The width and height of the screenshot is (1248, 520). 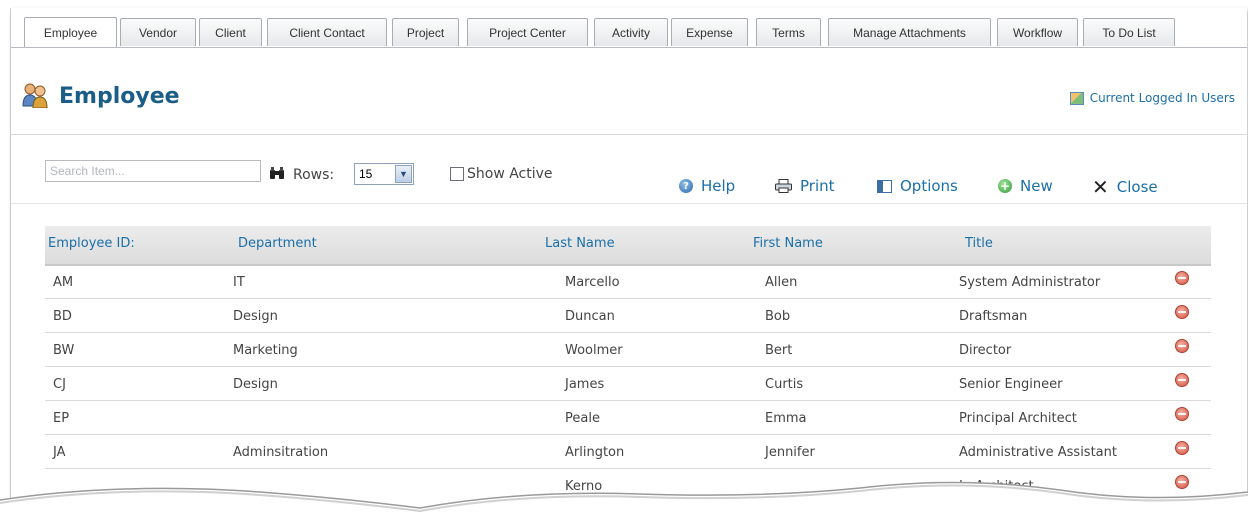 What do you see at coordinates (59, 384) in the screenshot?
I see `cell-employee-id: CJ` at bounding box center [59, 384].